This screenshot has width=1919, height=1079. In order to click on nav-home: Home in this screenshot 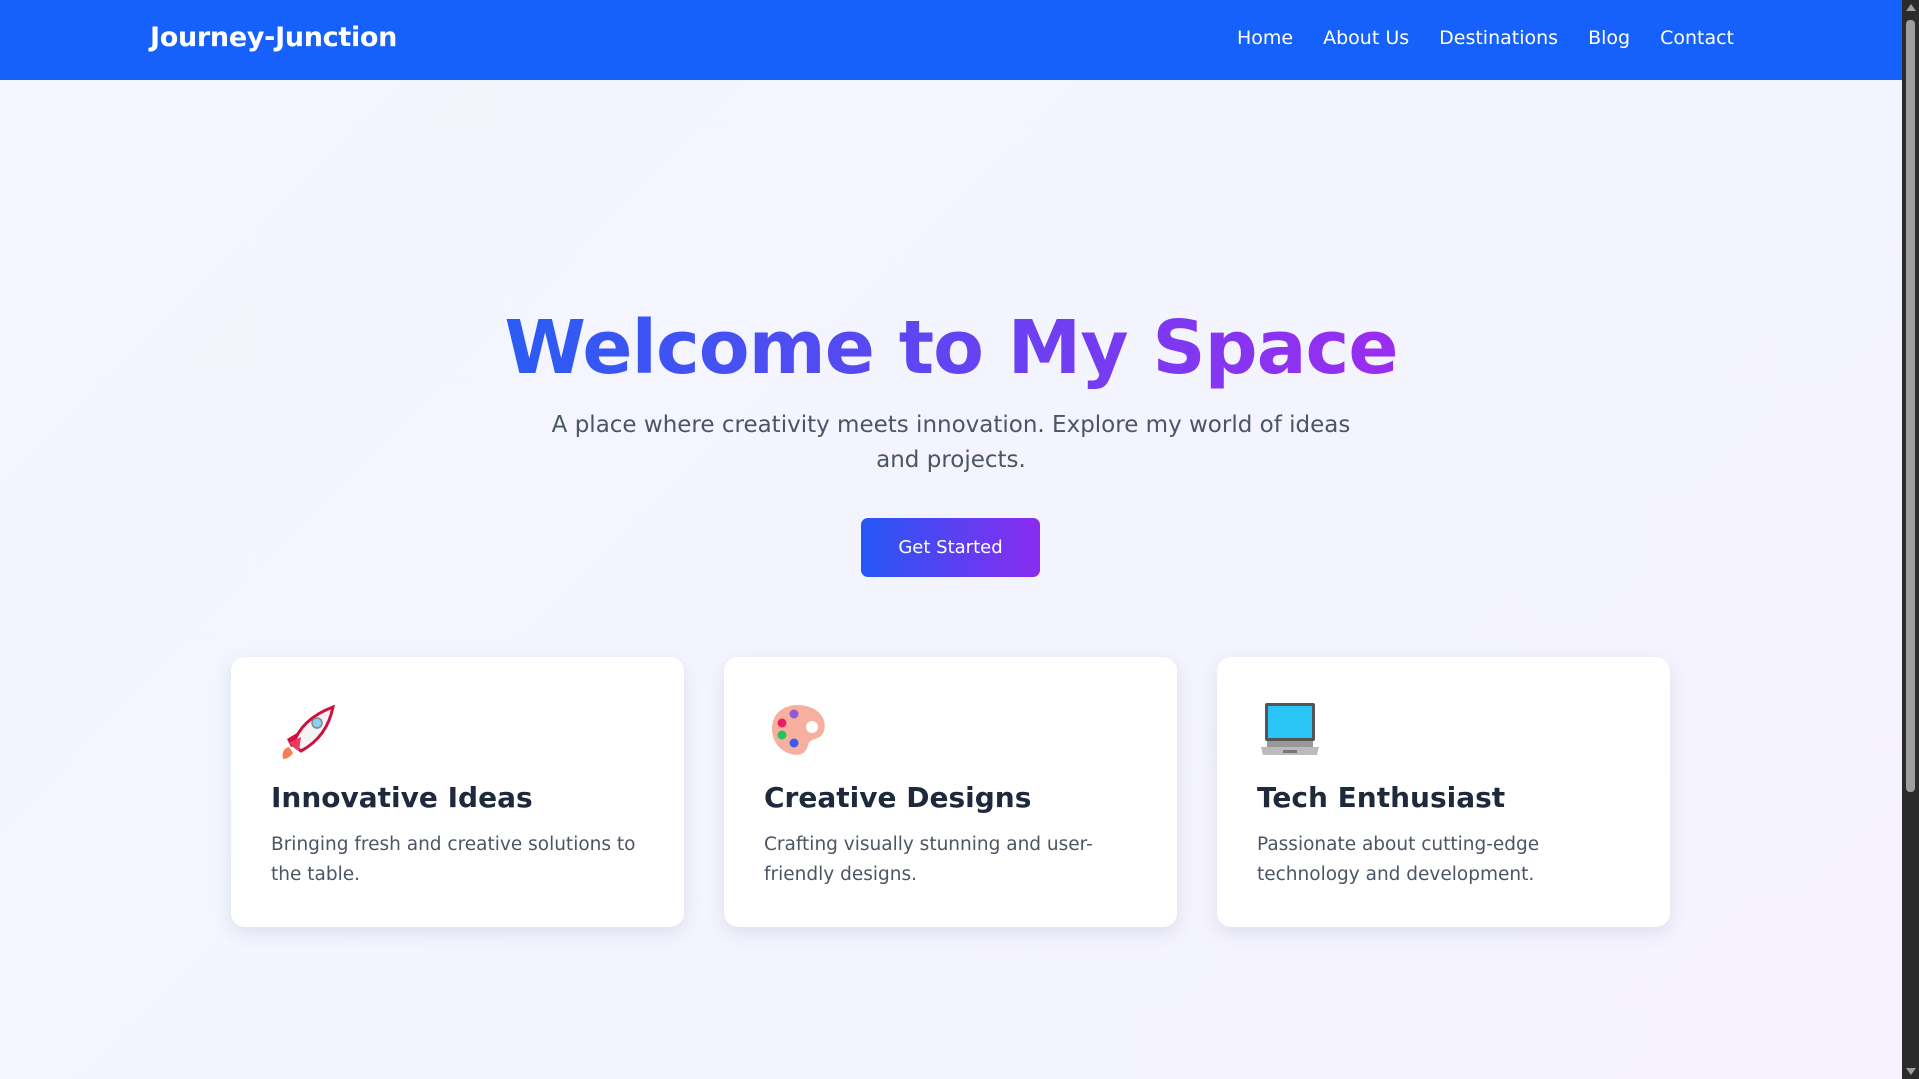, I will do `click(1265, 38)`.